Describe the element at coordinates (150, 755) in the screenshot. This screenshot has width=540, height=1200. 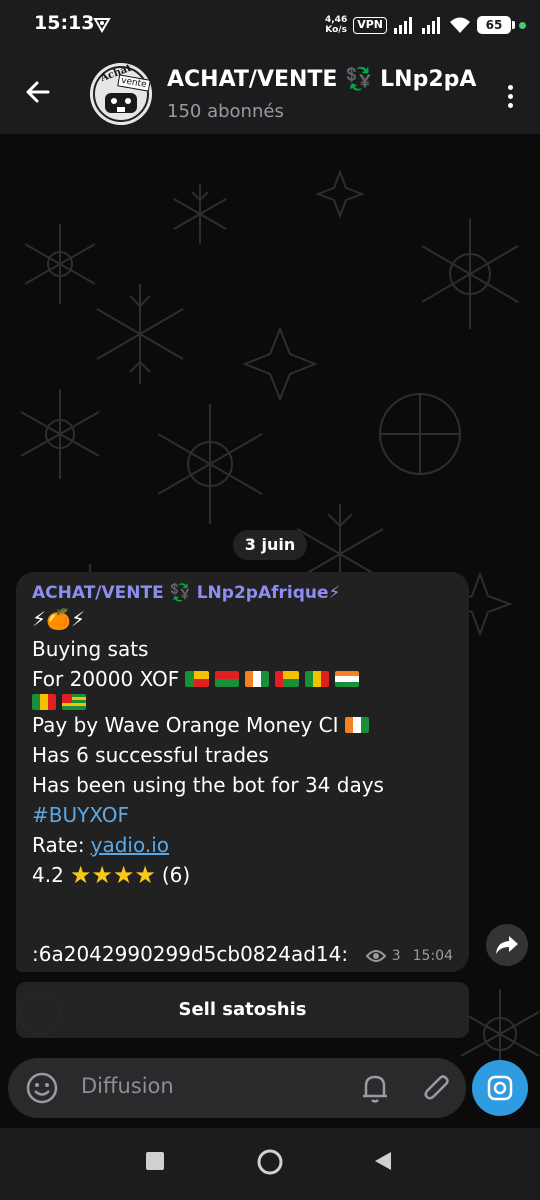
I see `message-line-trades: Has 6 successful trades` at that location.